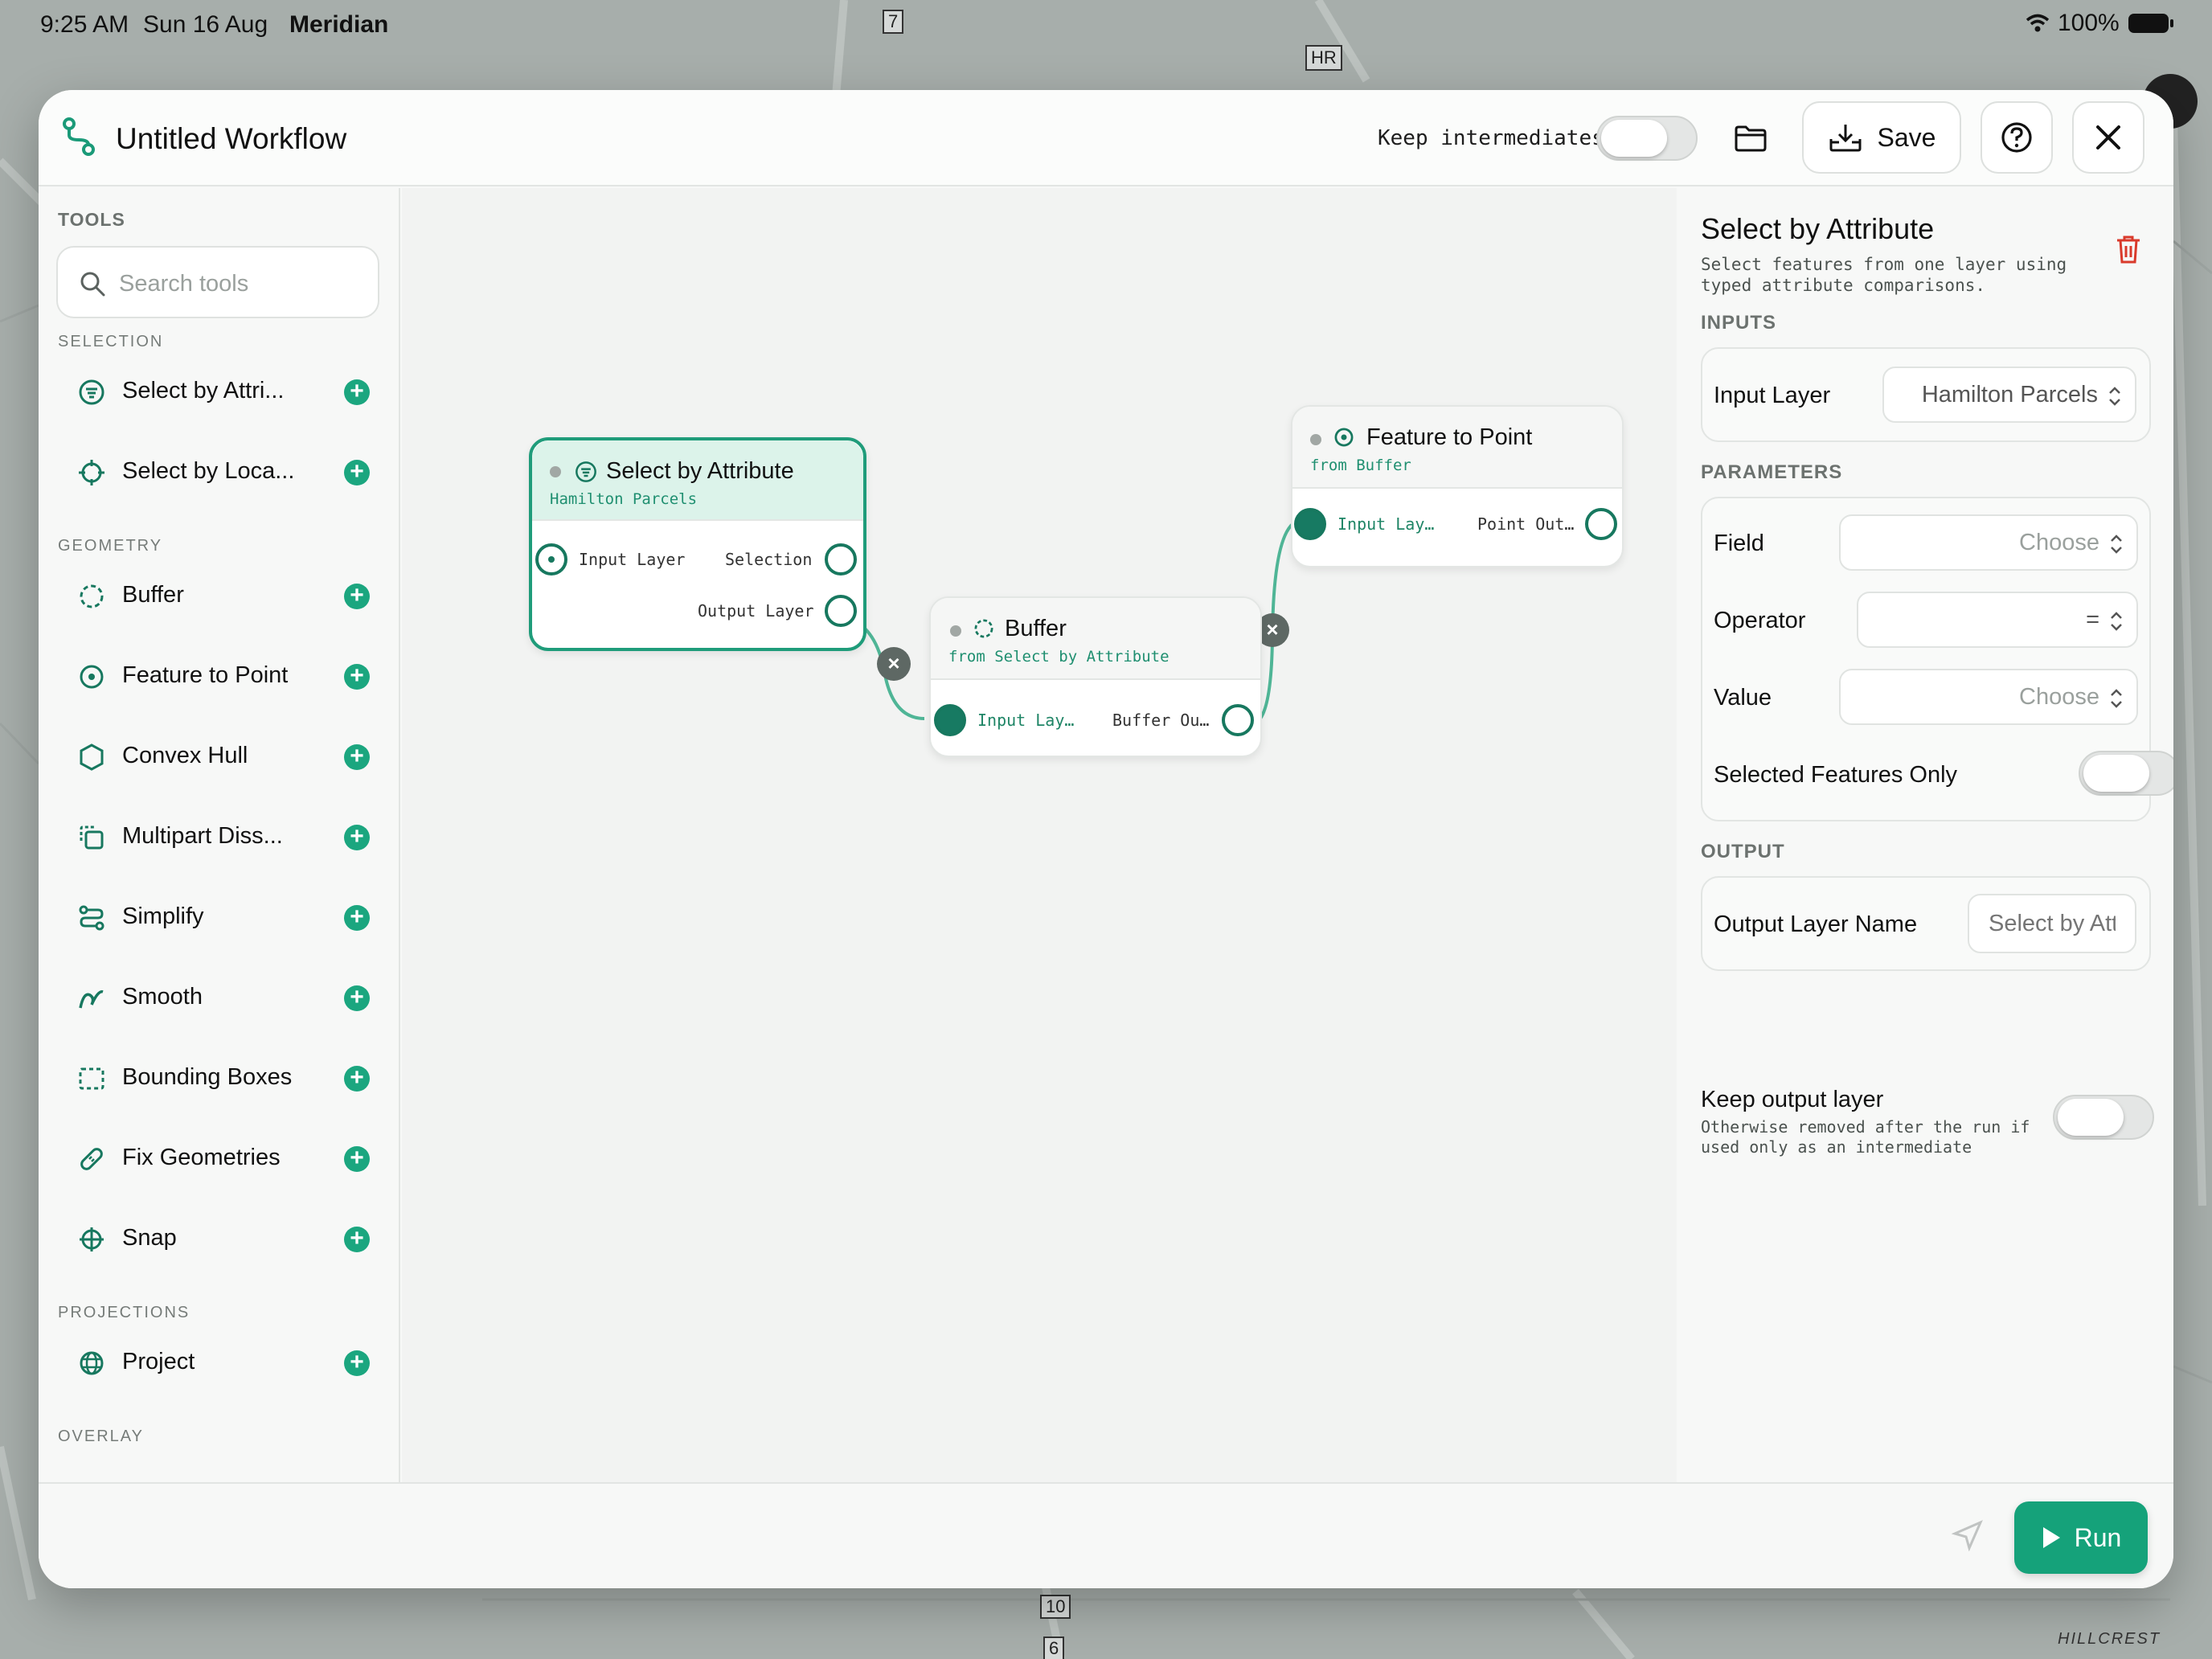 The height and width of the screenshot is (1659, 2212). I want to click on tool-label: Snap, so click(149, 1238).